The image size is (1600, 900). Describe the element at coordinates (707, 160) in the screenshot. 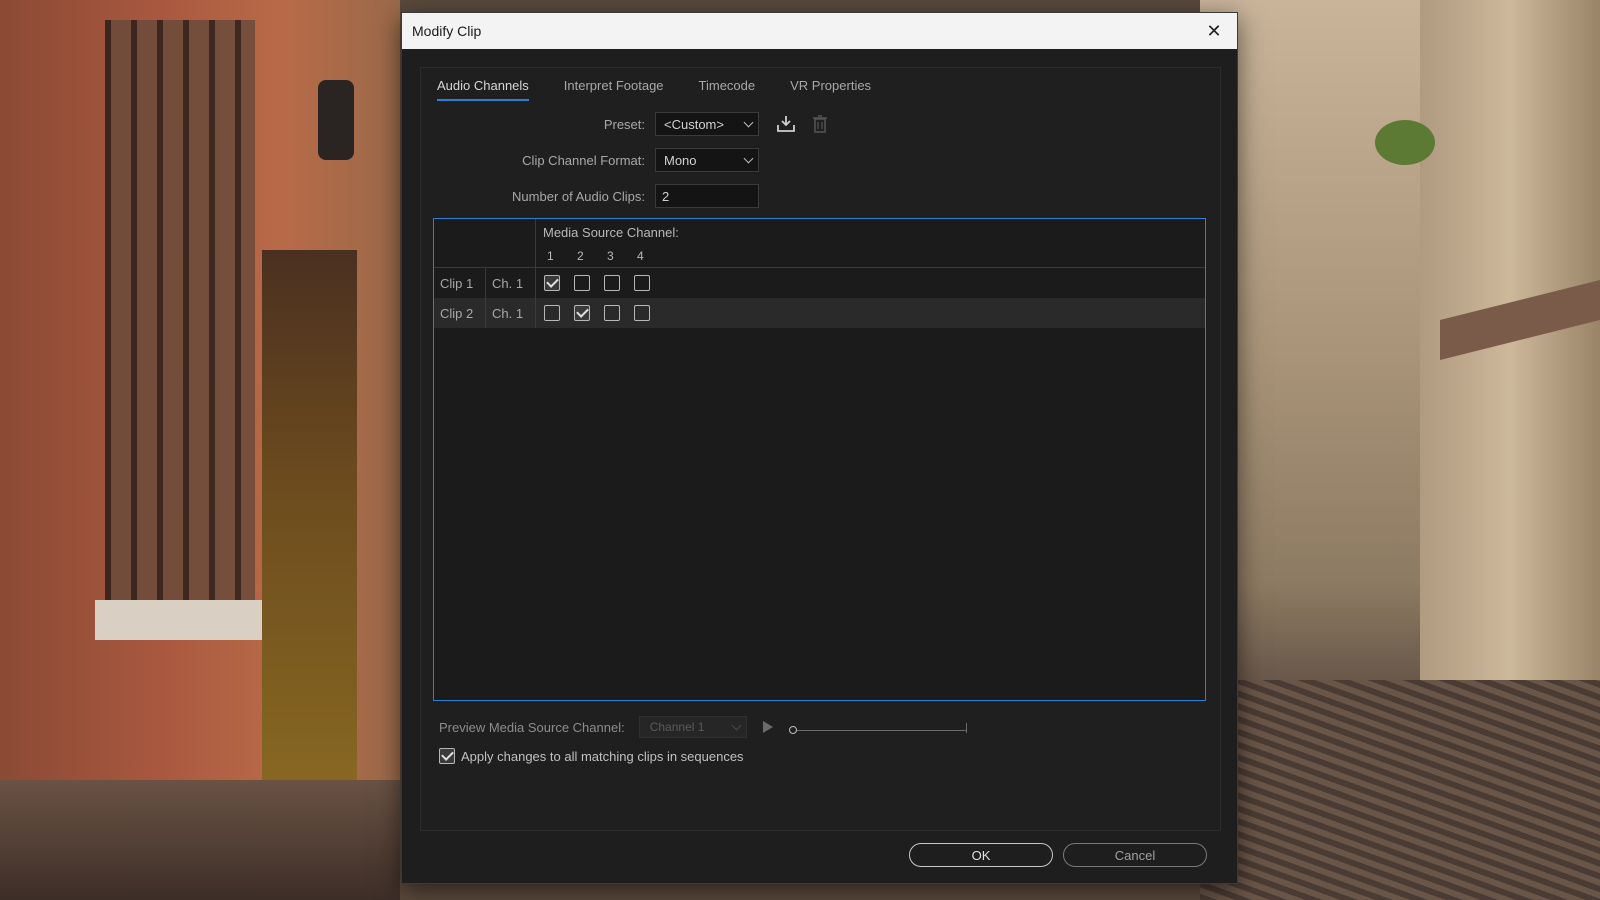

I see `format-dropdown: Mono` at that location.